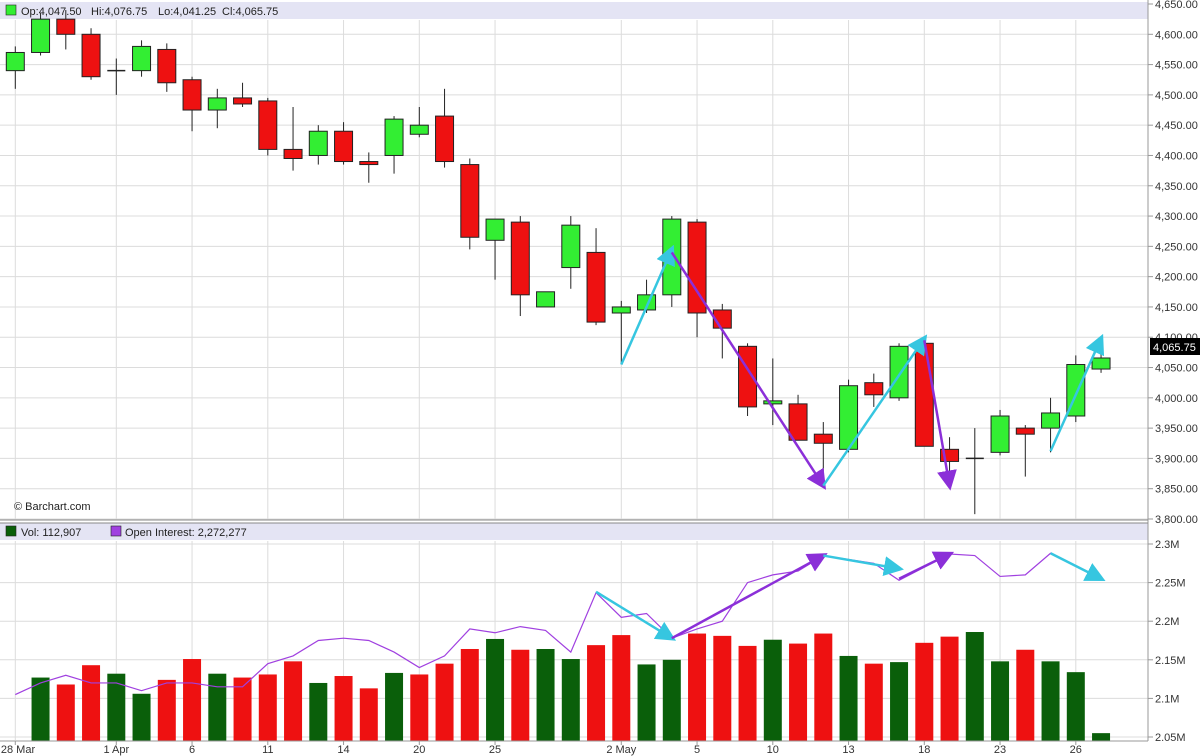 The image size is (1200, 756). What do you see at coordinates (18, 750) in the screenshot?
I see `date-tick-label: 28 Mar` at bounding box center [18, 750].